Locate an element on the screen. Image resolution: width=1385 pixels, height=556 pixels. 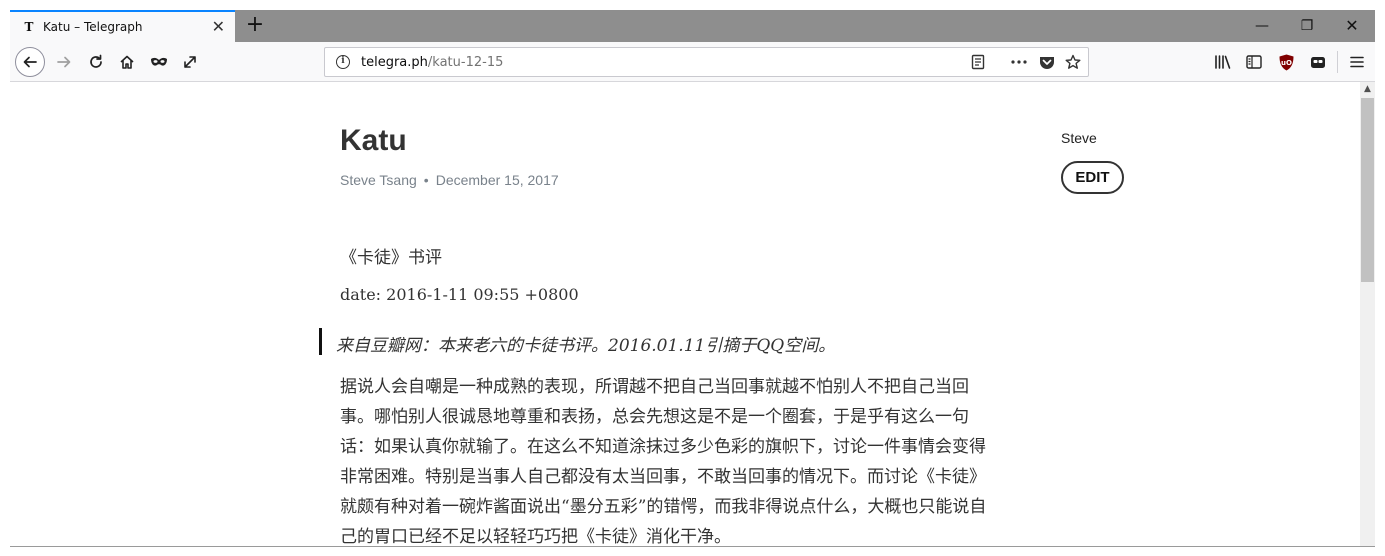
tab-close-icon: ✕ is located at coordinates (218, 26).